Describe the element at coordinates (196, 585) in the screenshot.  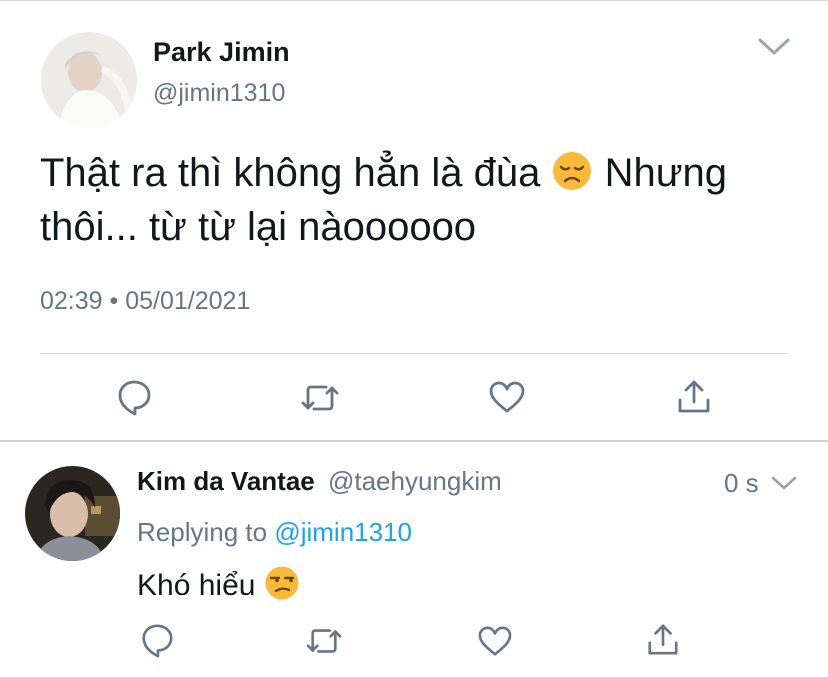
I see `reply-text-part: Khó hiểu` at that location.